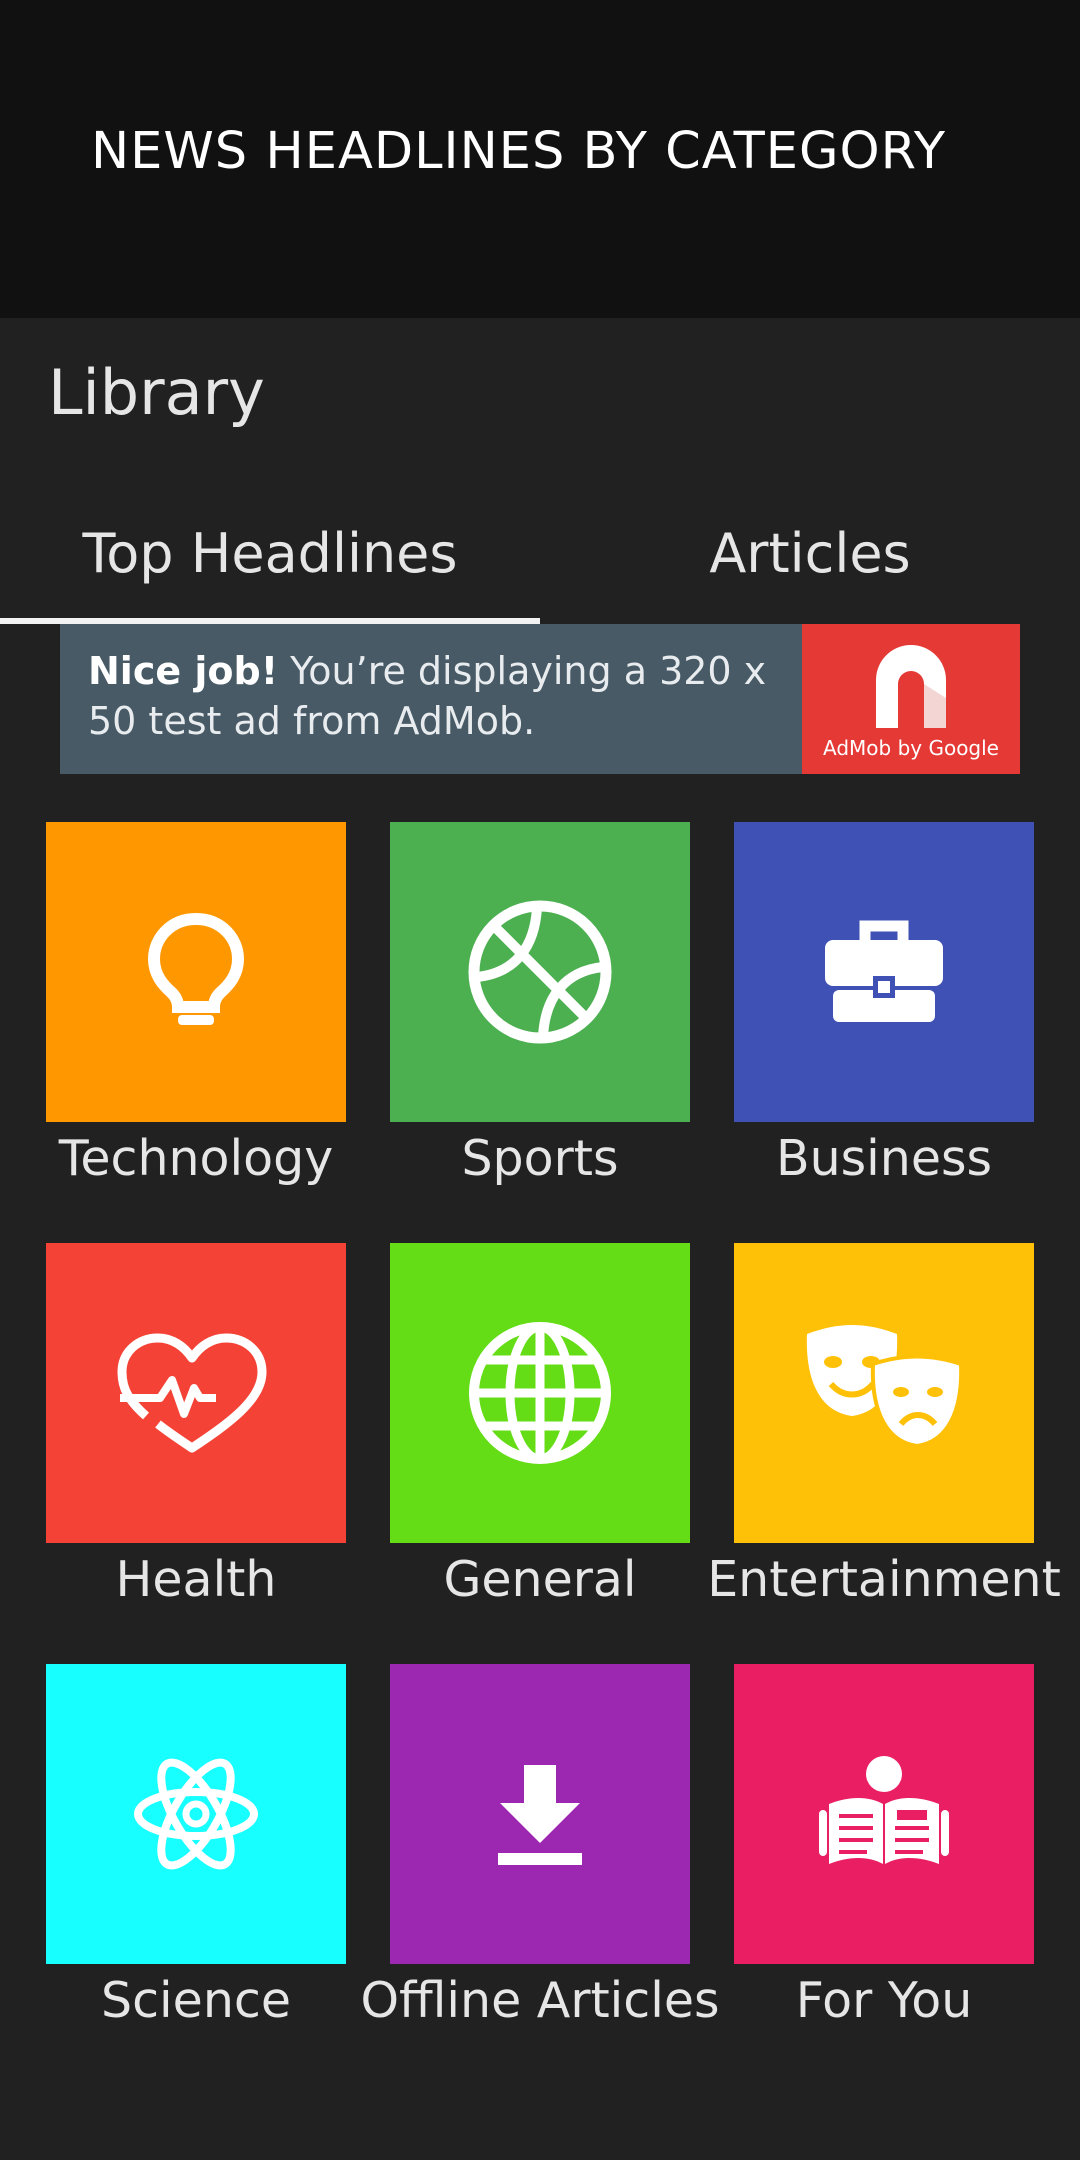 The image size is (1080, 2160). I want to click on category-tile-entertainment, so click(884, 1393).